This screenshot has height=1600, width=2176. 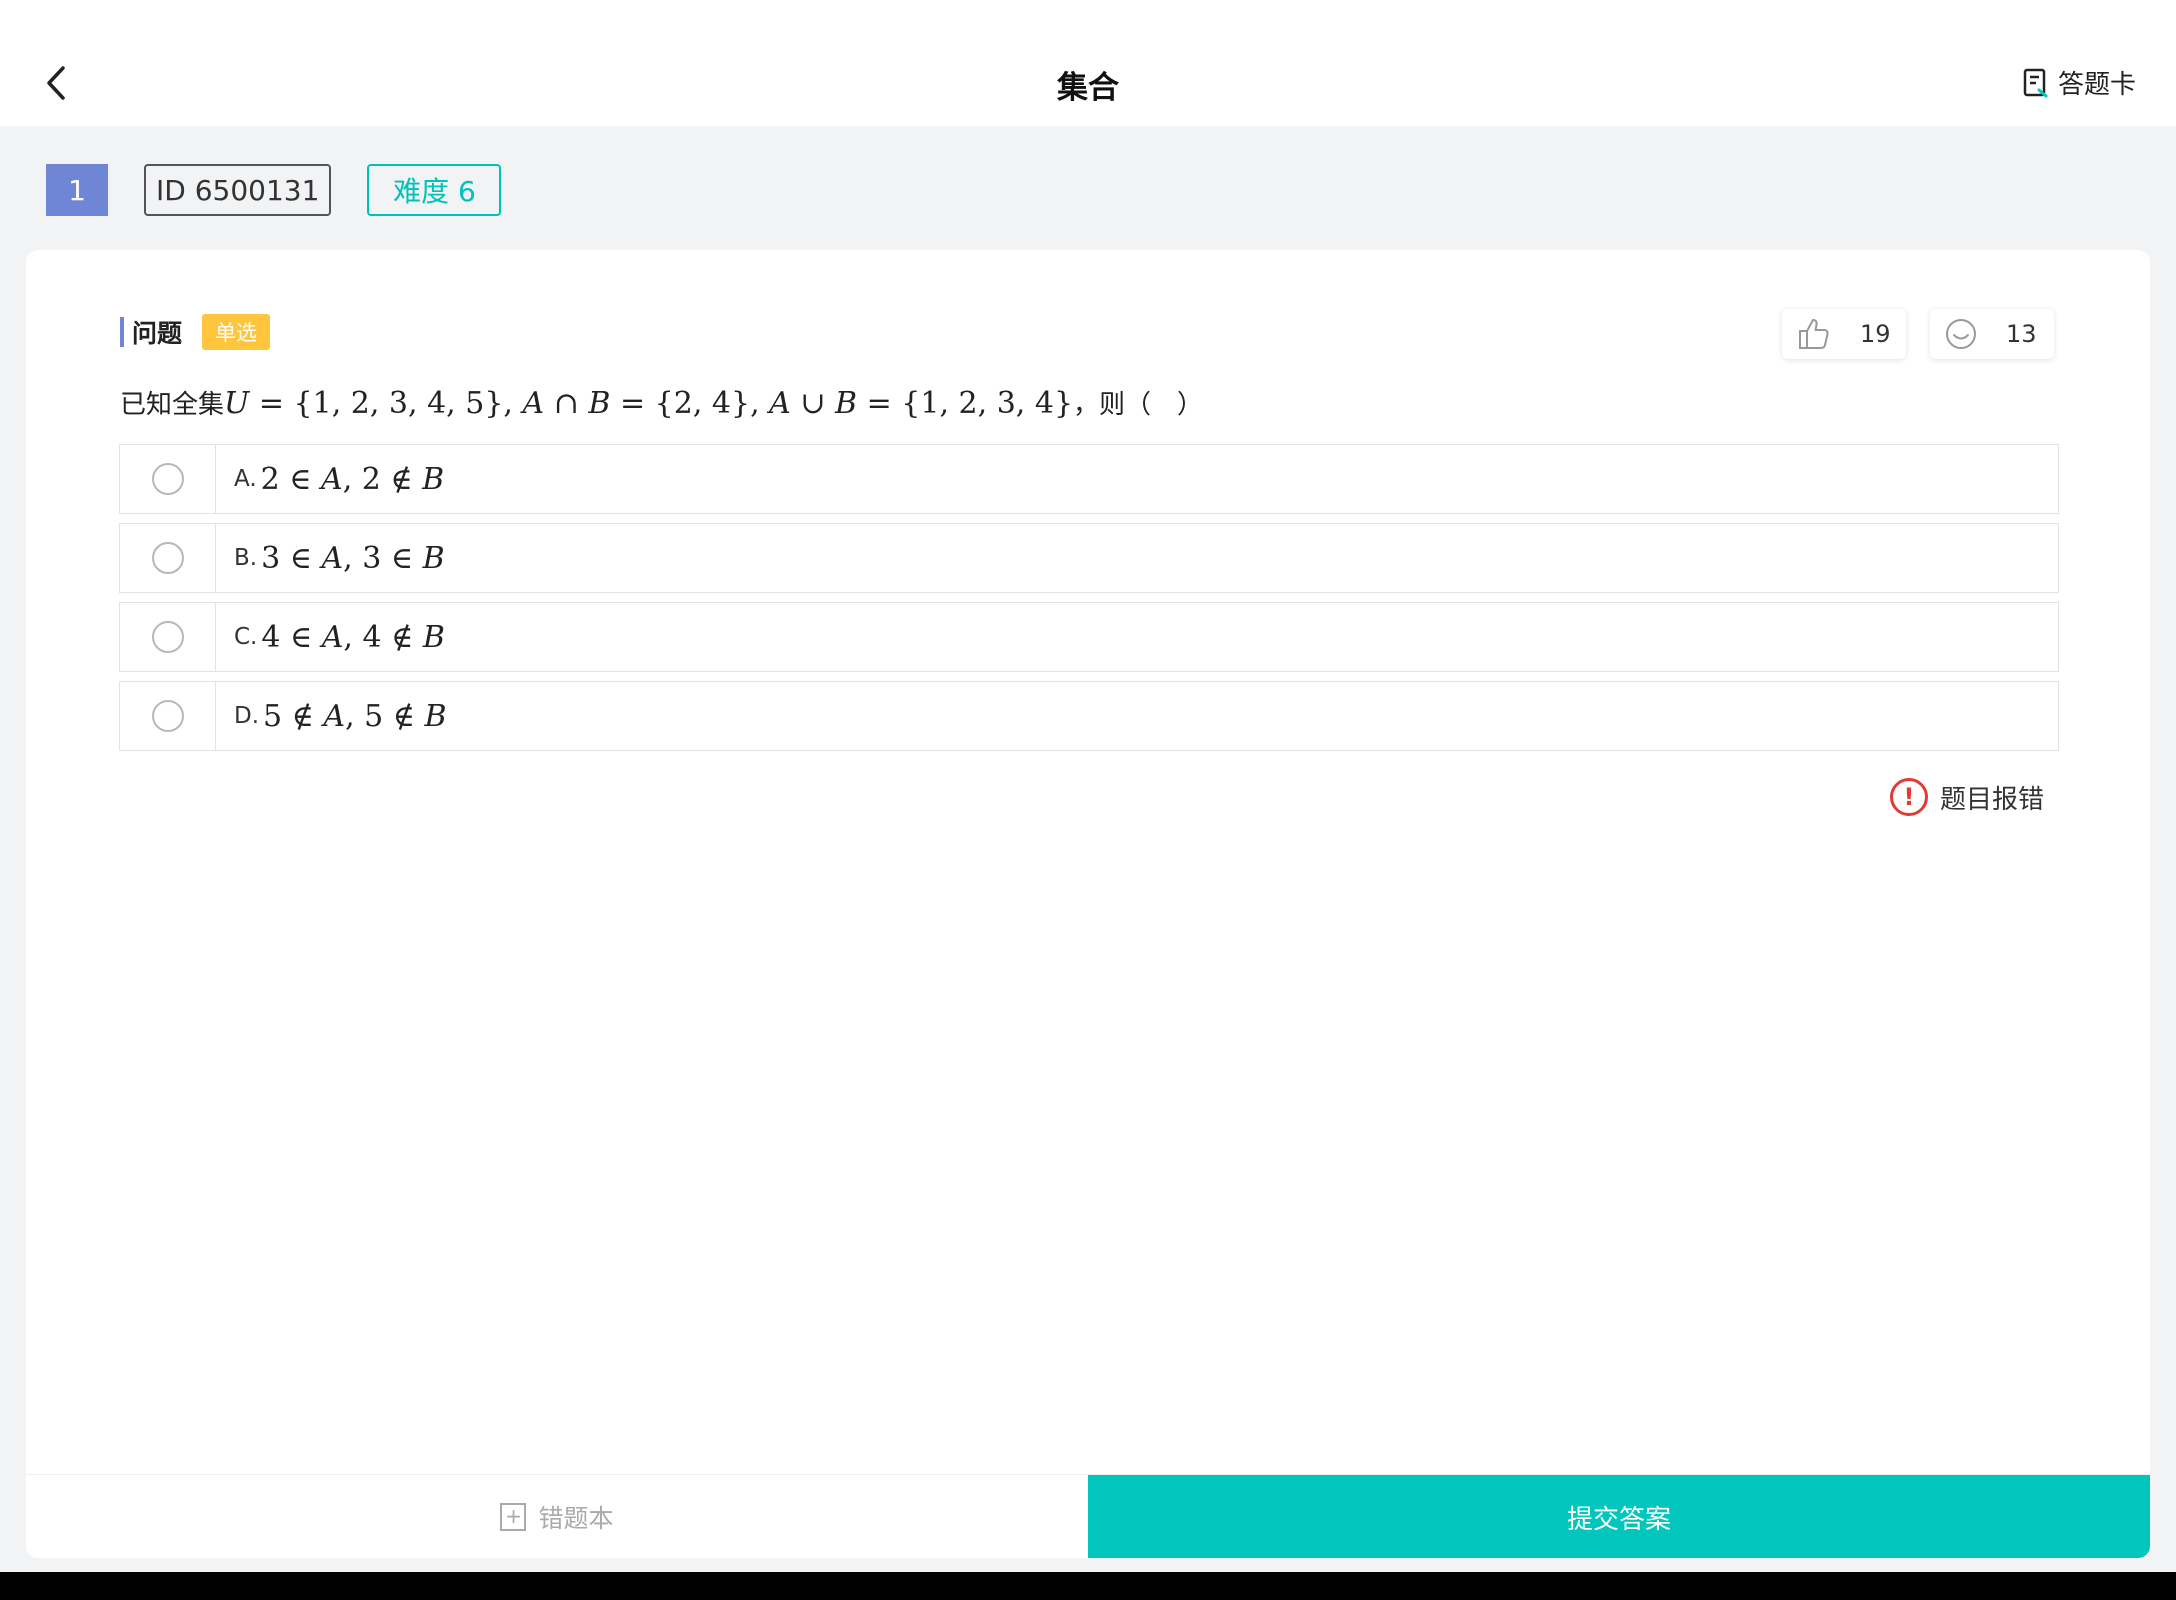 I want to click on question-id-badge: ID 6500131, so click(x=238, y=190).